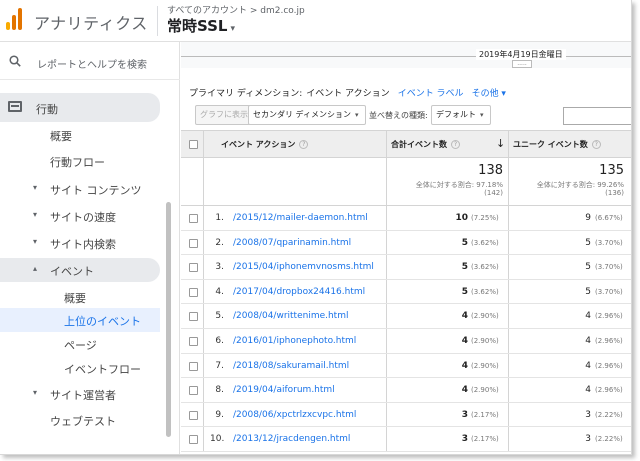  What do you see at coordinates (294, 415) in the screenshot?
I see `event-action-link: /2008/06/xpctrlzxcvpc.html` at bounding box center [294, 415].